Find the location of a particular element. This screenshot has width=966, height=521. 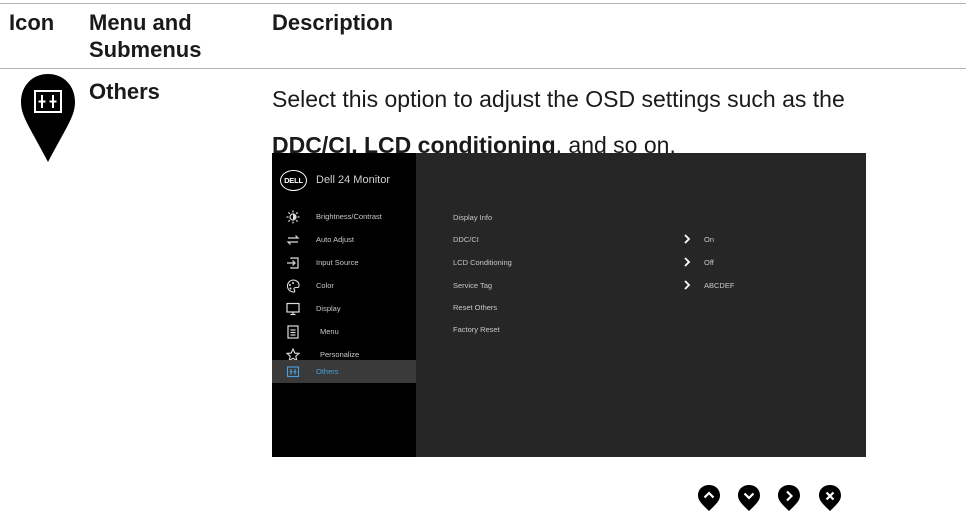

osd-menu-label: Auto Adjust is located at coordinates (335, 239).